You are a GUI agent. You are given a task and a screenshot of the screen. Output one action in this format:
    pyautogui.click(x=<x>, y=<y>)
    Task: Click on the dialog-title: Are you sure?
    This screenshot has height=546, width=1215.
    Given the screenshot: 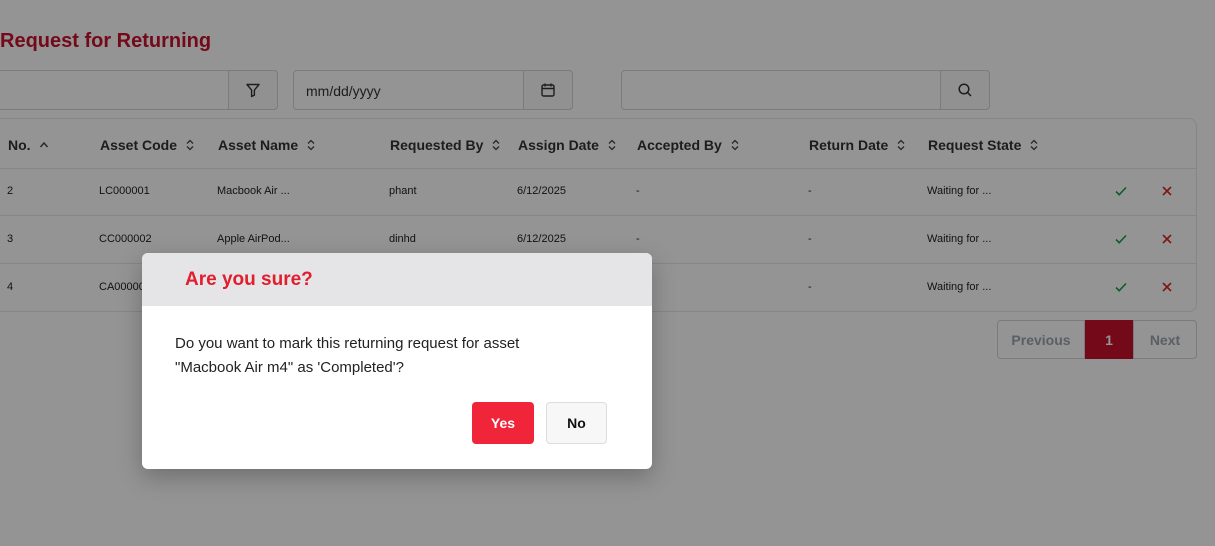 What is the action you would take?
    pyautogui.click(x=249, y=279)
    